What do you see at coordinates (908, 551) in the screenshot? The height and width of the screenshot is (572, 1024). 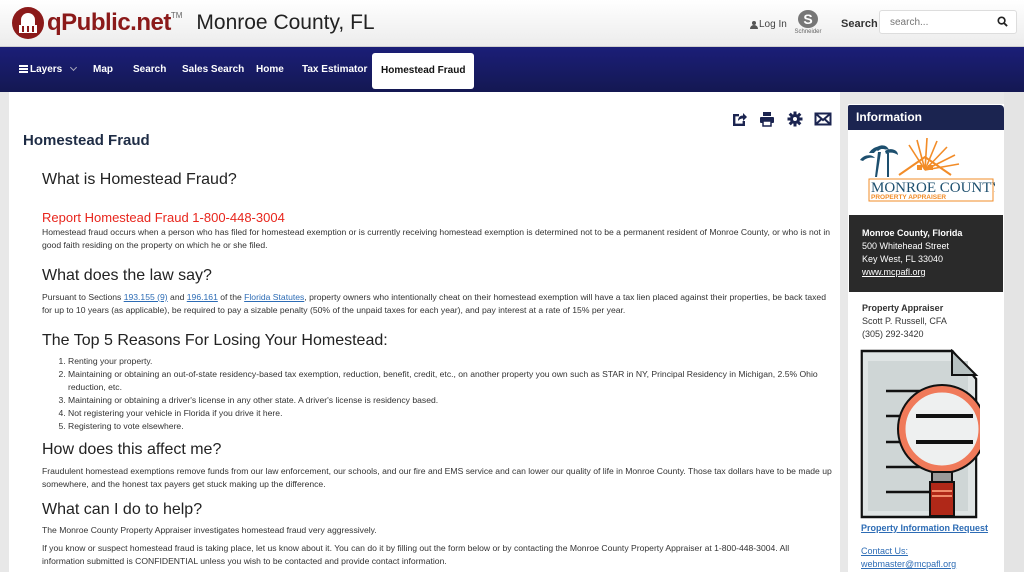 I see `contact-label: Contact Us:` at bounding box center [908, 551].